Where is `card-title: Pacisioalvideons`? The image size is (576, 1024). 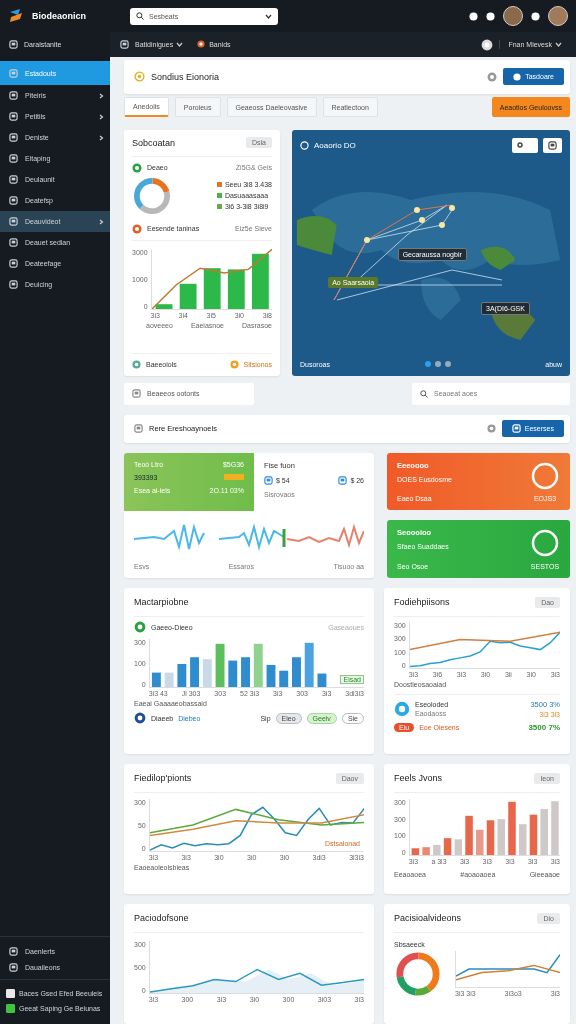 card-title: Pacisioalvideons is located at coordinates (428, 918).